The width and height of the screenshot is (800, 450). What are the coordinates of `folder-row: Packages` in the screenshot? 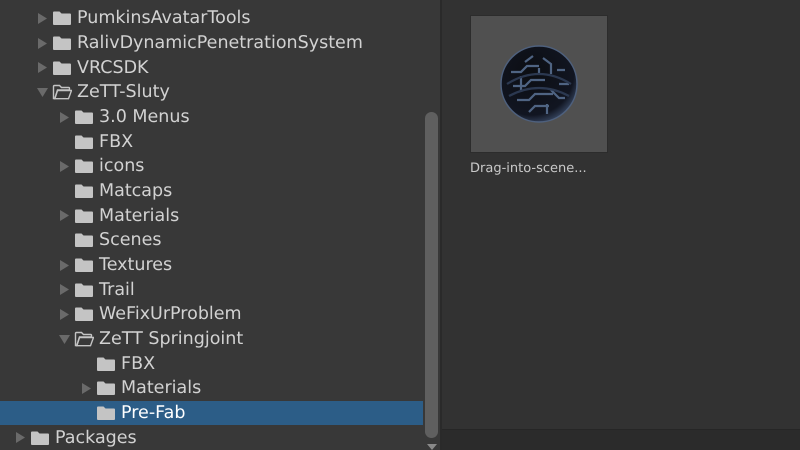 It's located at (211, 437).